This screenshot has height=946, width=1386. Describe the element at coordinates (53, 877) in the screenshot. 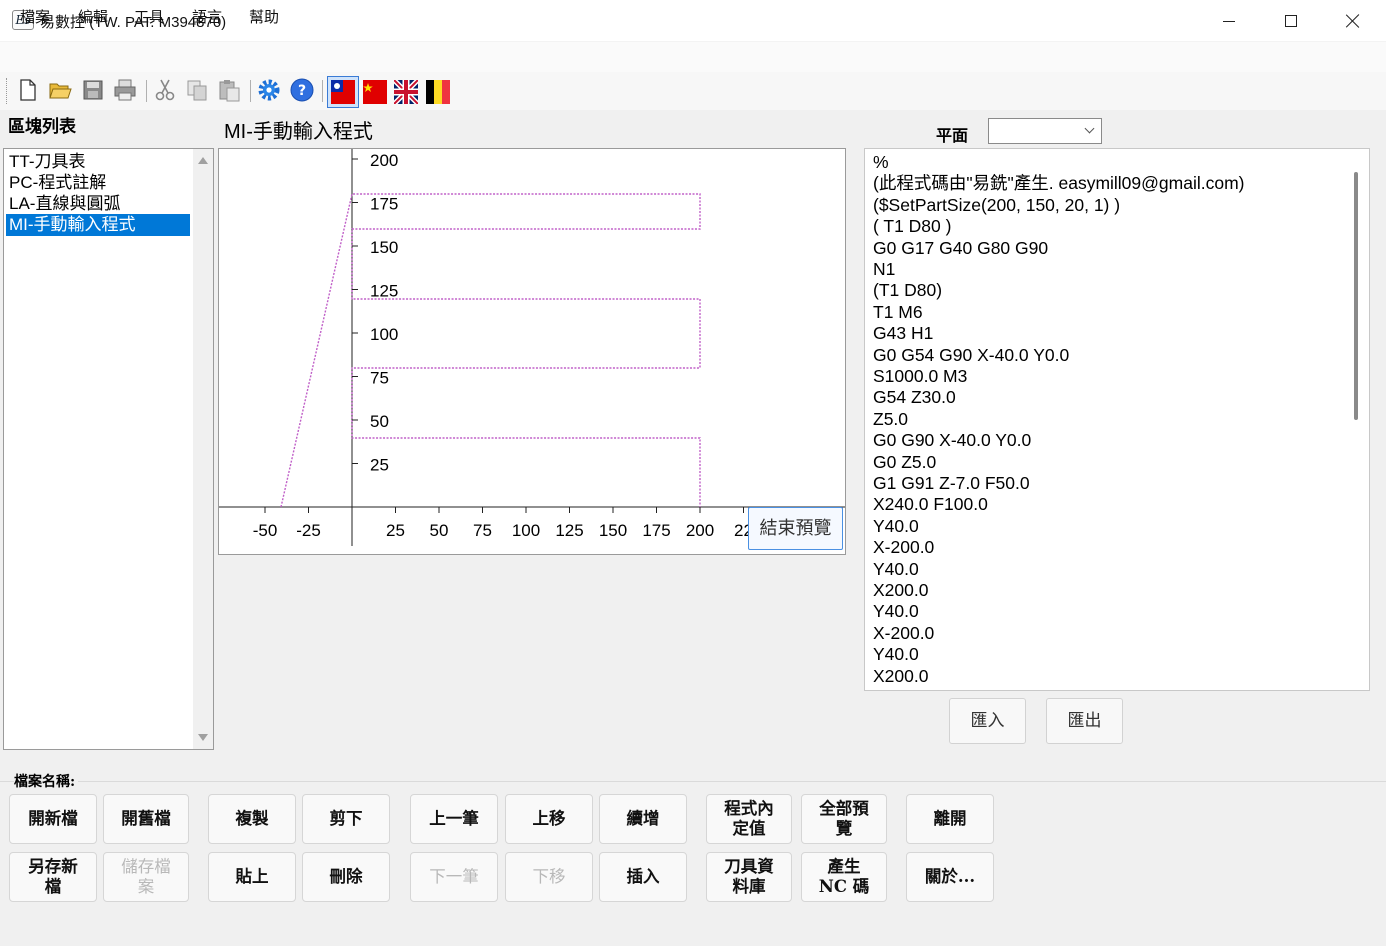

I see `save-as-button: 另存新 檔` at that location.